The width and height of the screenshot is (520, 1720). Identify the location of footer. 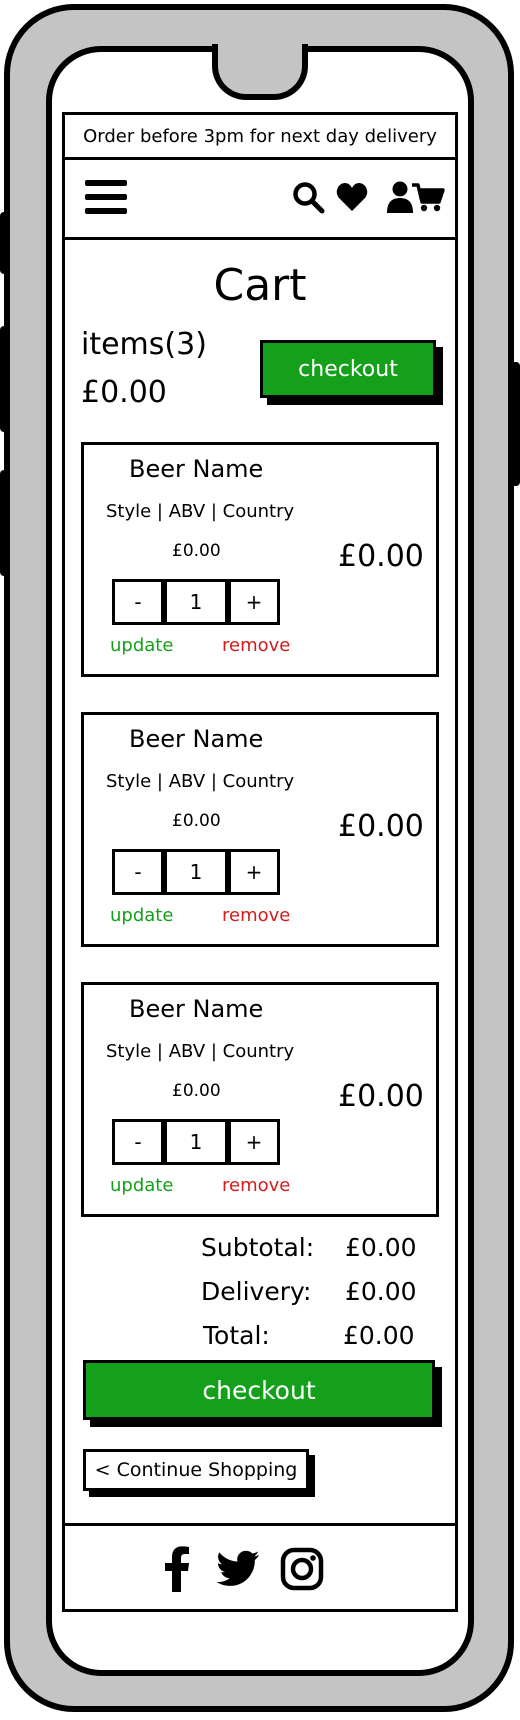
(260, 1567).